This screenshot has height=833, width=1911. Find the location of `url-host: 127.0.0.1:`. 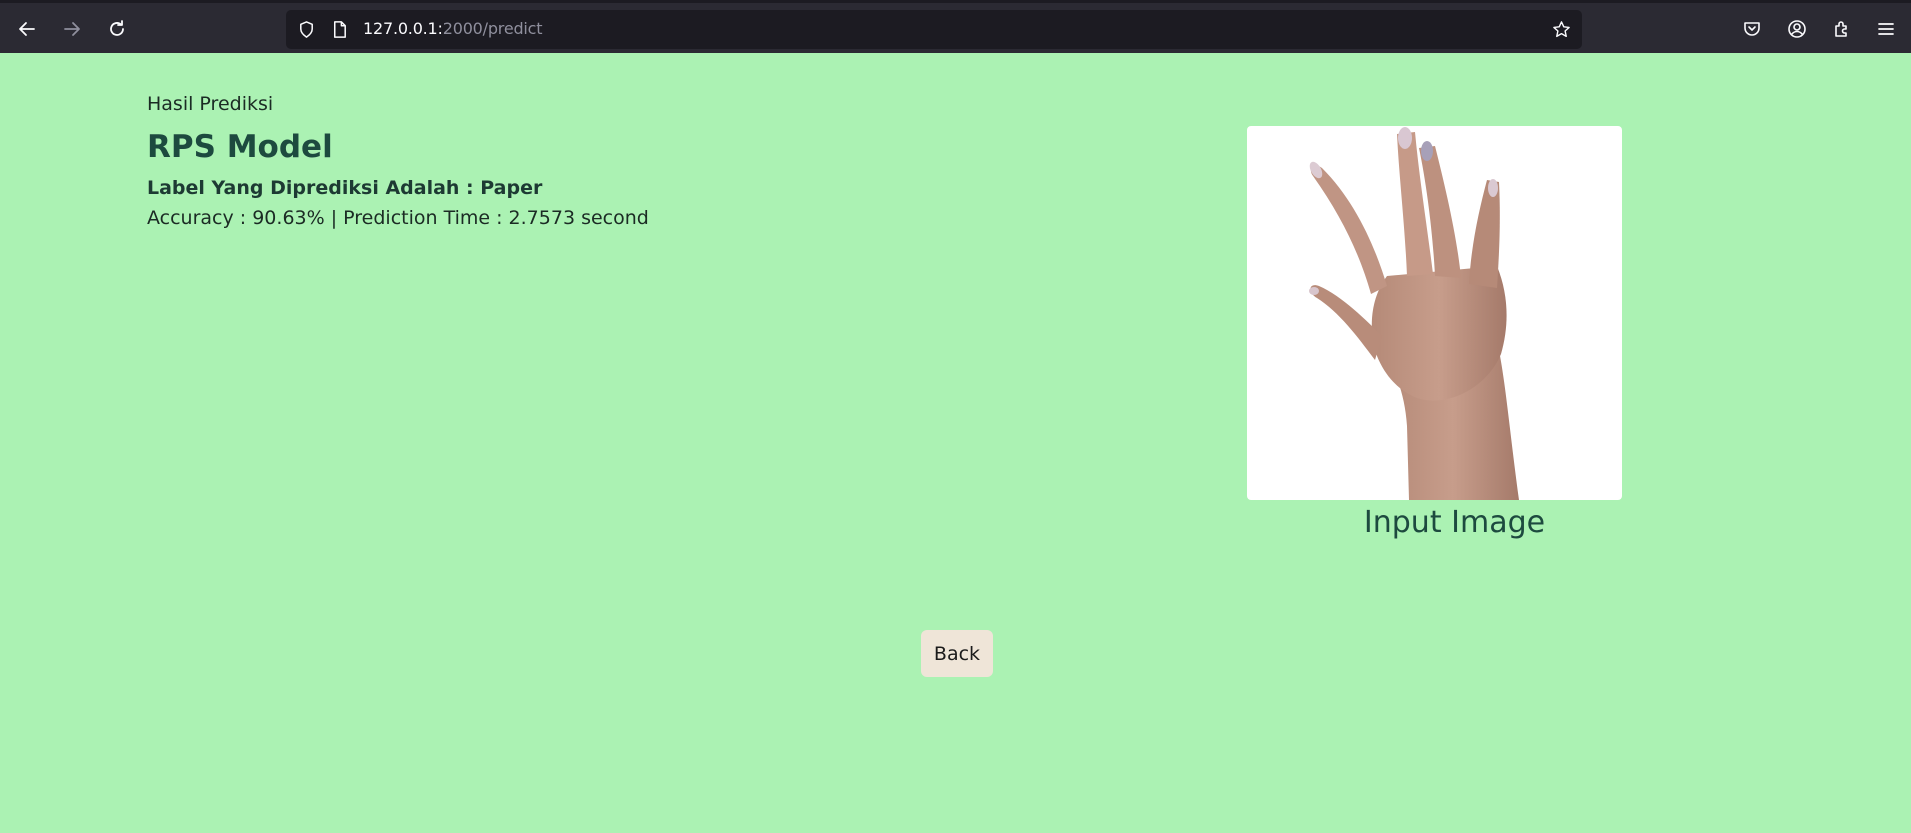

url-host: 127.0.0.1: is located at coordinates (403, 28).